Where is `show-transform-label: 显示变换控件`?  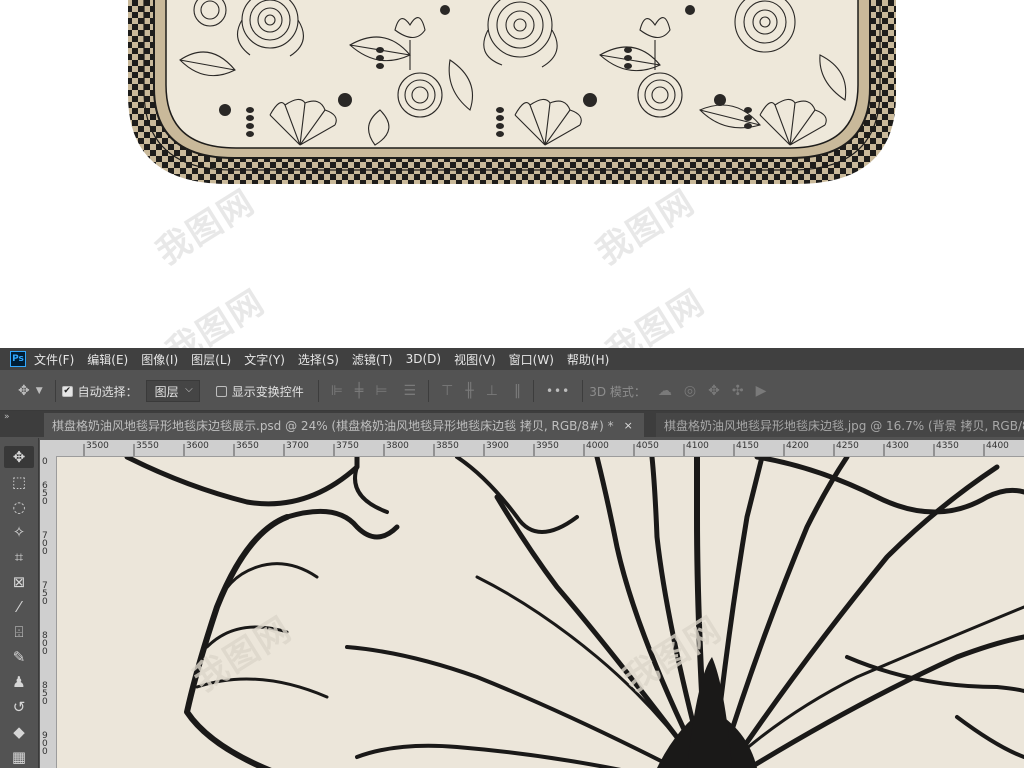 show-transform-label: 显示变换控件 is located at coordinates (267, 391).